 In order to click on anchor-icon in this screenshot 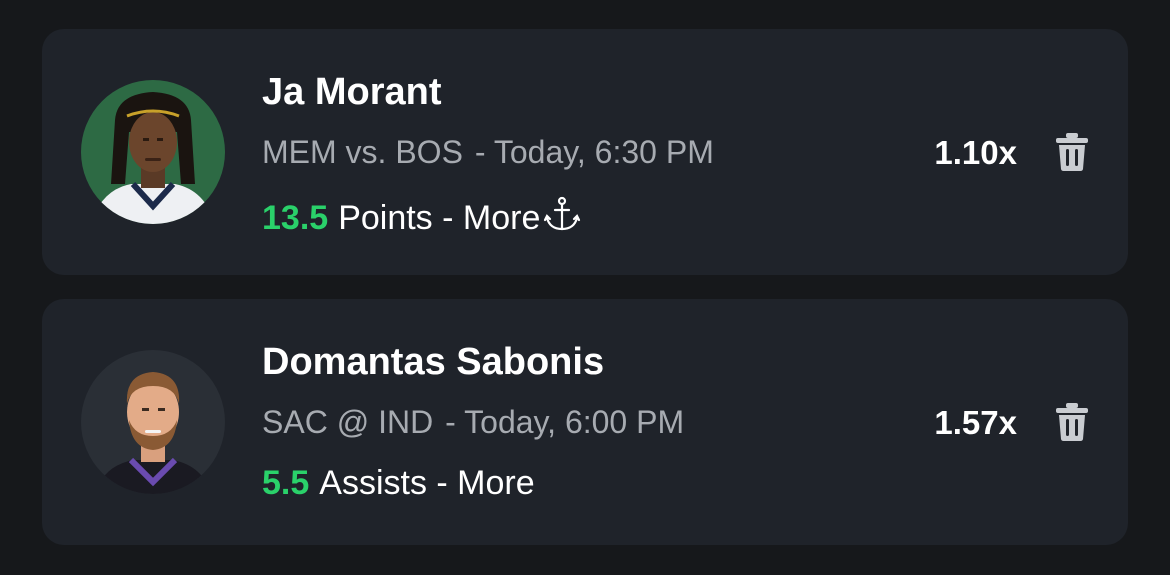, I will do `click(562, 218)`.